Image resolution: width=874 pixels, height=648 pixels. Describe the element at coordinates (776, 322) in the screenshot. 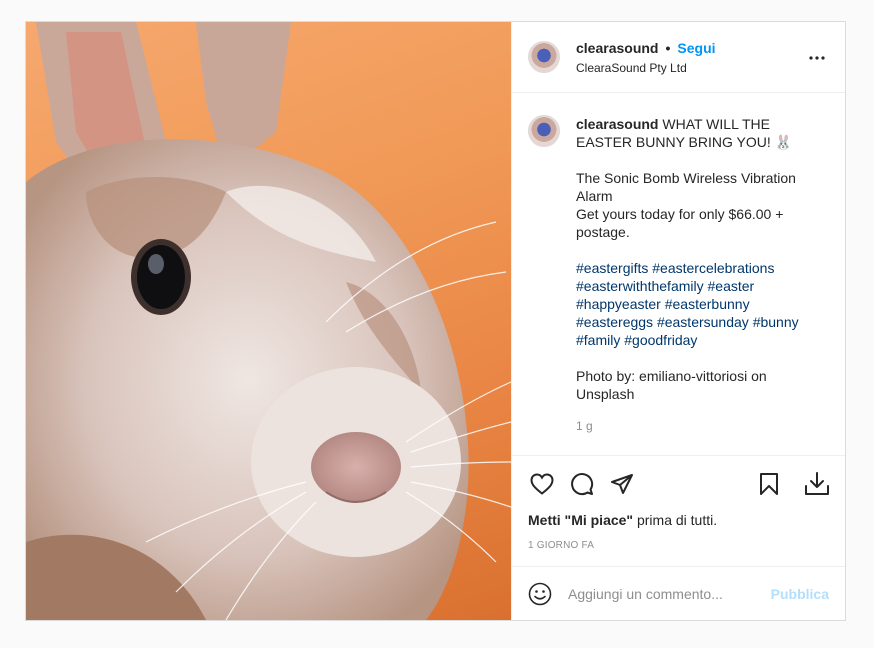

I see `hashtag: #bunny` at that location.